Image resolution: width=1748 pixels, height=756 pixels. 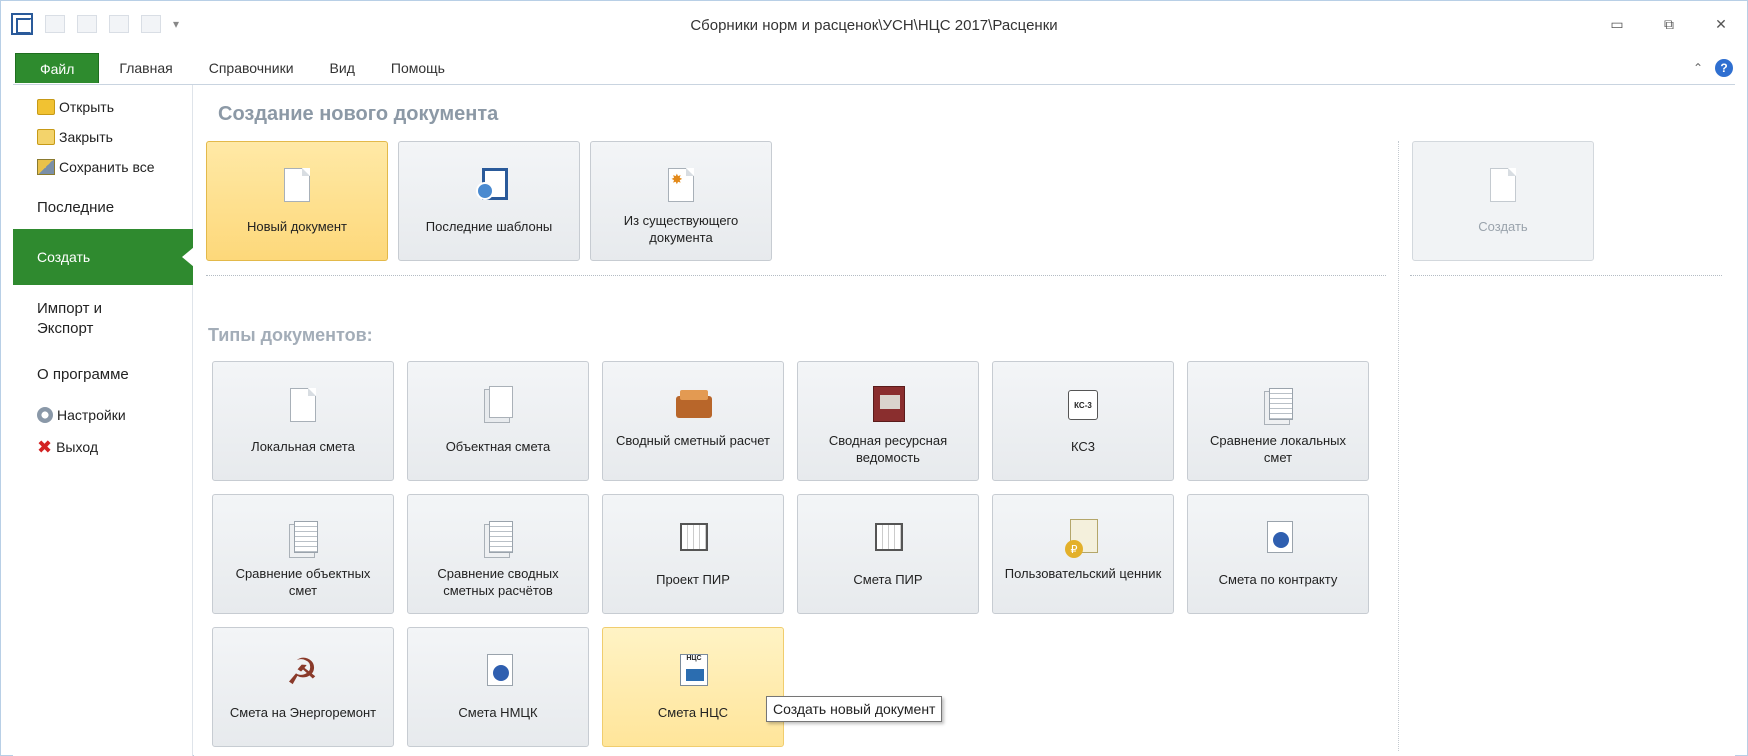 I want to click on nav-recent: Последние, so click(x=75, y=208).